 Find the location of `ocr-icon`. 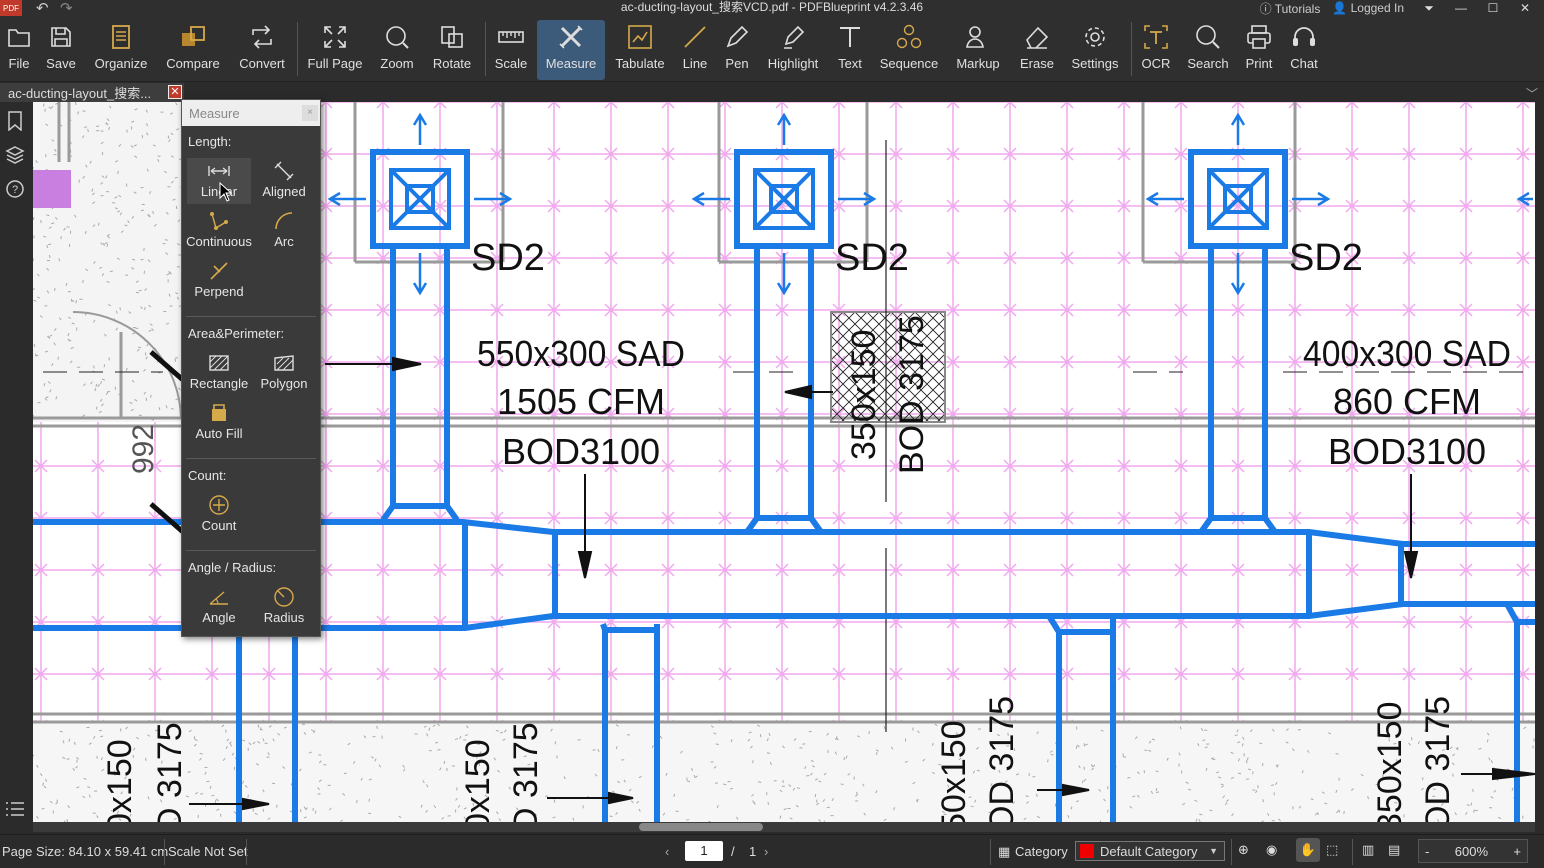

ocr-icon is located at coordinates (1156, 37).